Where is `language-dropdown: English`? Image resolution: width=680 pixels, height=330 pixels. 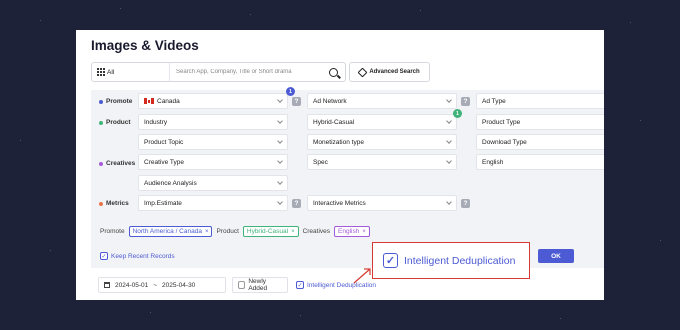
language-dropdown: English is located at coordinates (540, 162).